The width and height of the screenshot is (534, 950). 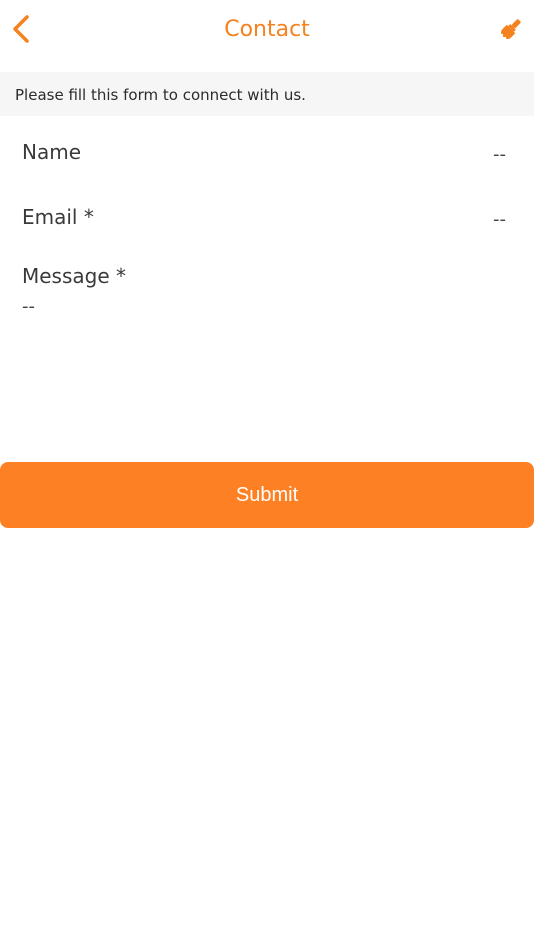 I want to click on submit-button: Submit, so click(x=267, y=495).